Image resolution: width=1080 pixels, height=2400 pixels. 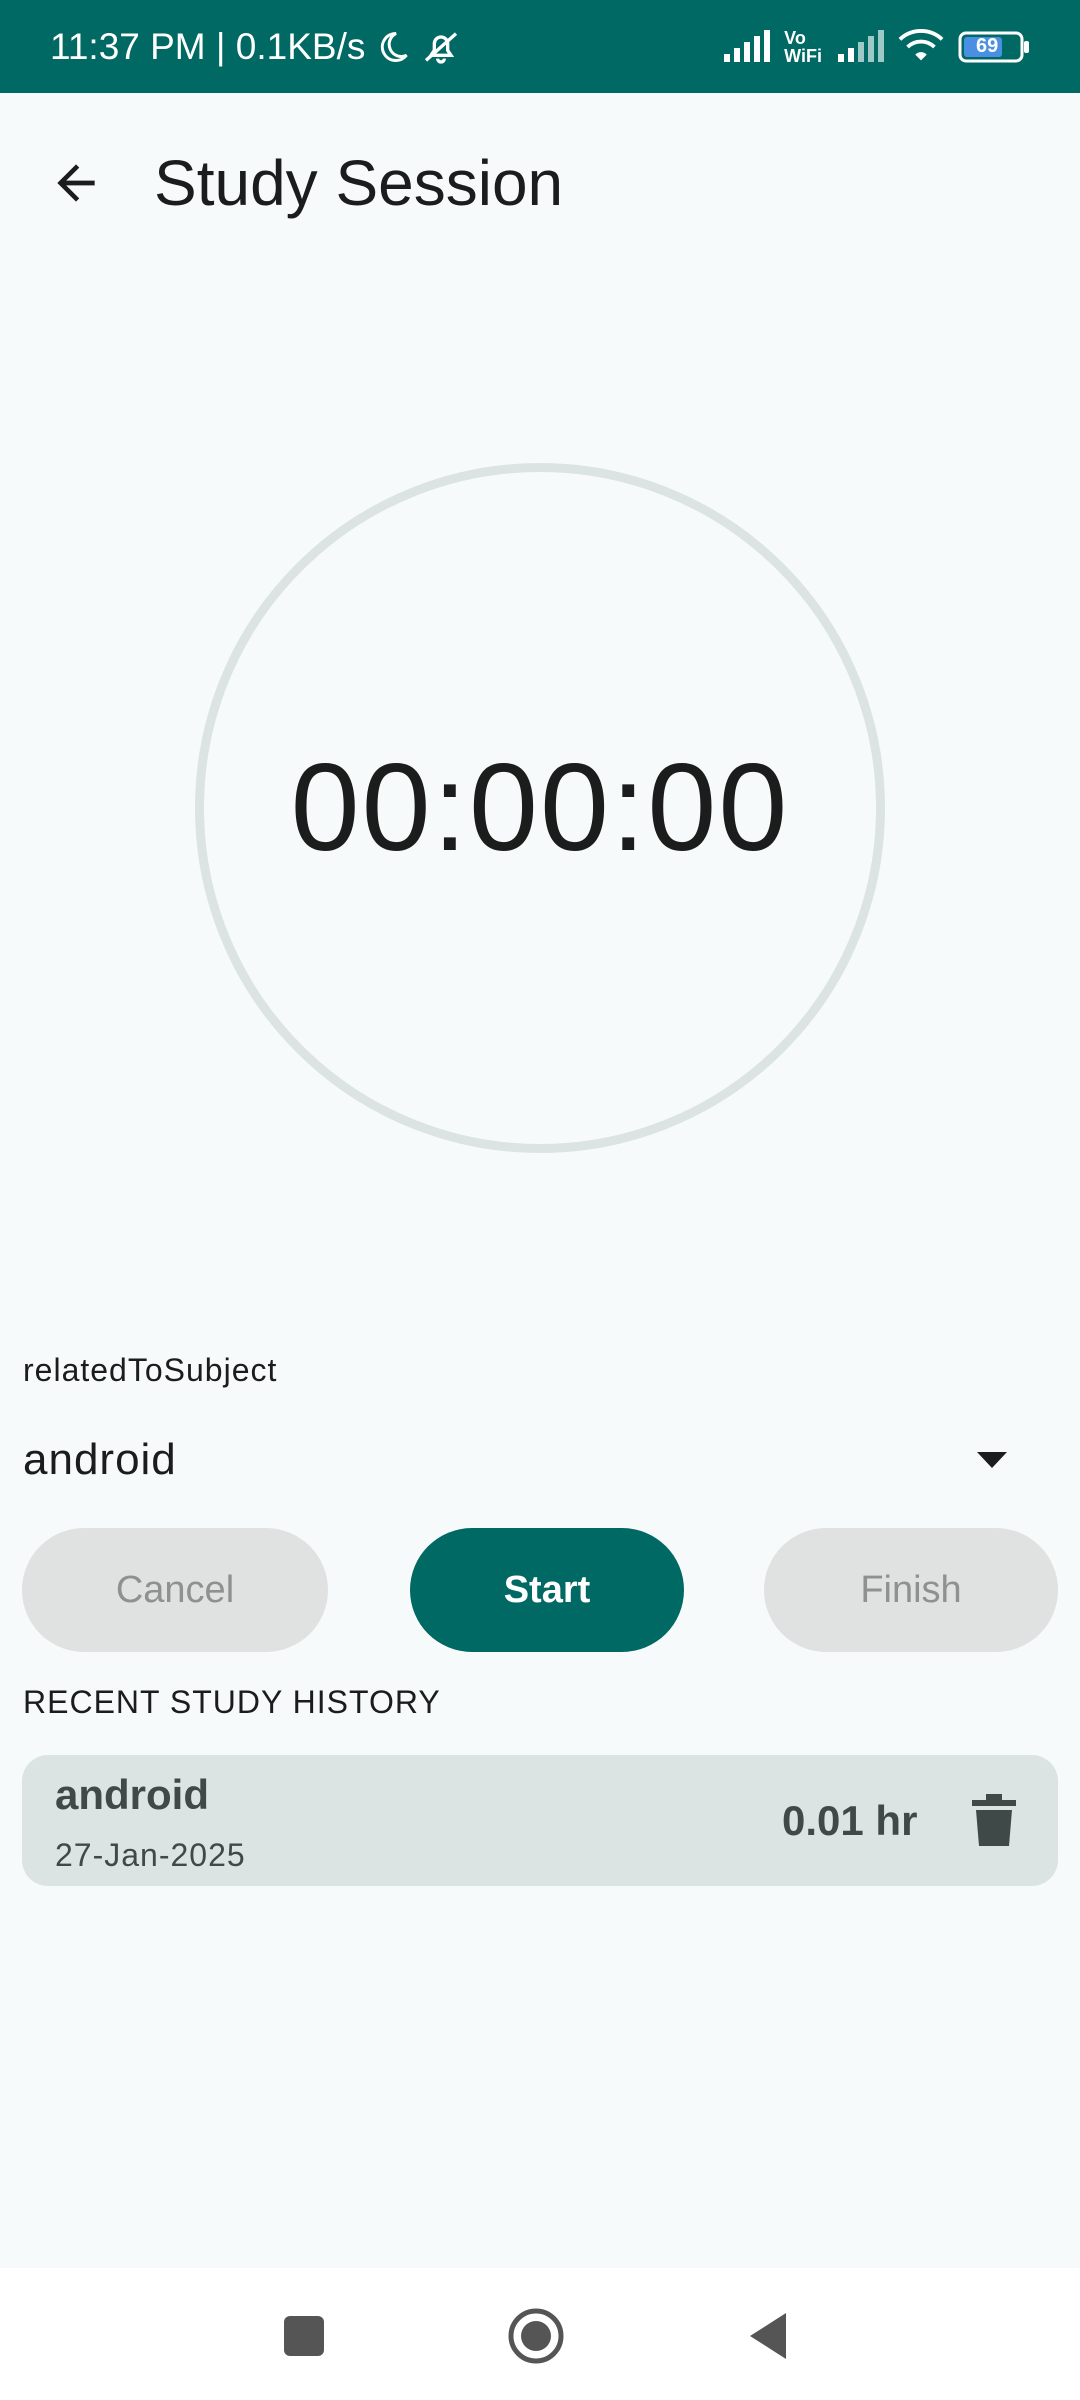 What do you see at coordinates (208, 46) in the screenshot?
I see `status-time-speed: 11:37 PM | 0.1KB/s` at bounding box center [208, 46].